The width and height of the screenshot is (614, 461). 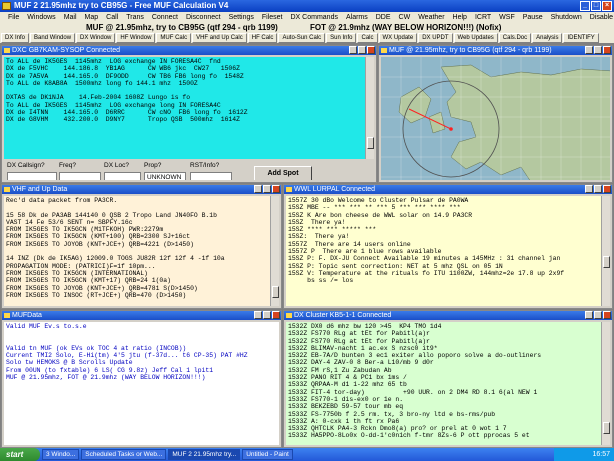 I want to click on toolbar-button: Band Window, so click(x=53, y=38).